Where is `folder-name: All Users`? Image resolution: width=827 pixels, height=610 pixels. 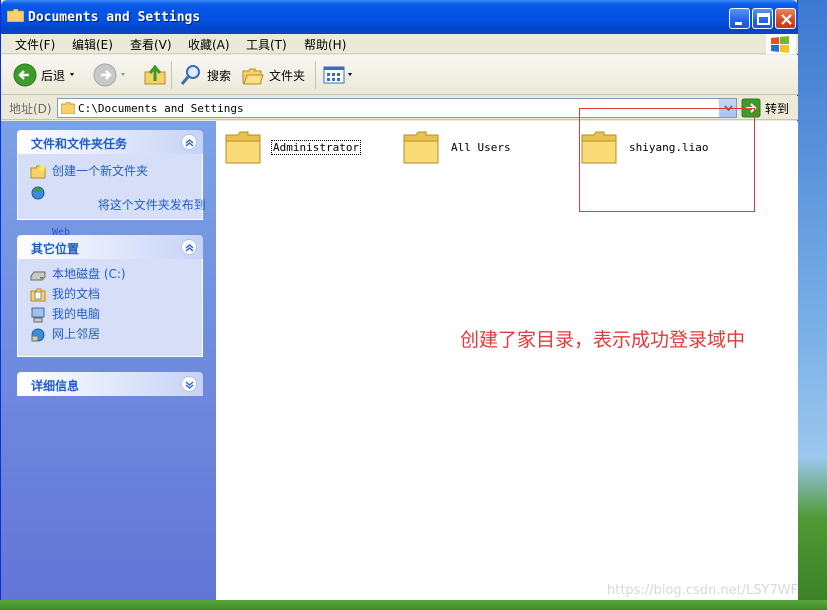 folder-name: All Users is located at coordinates (481, 147).